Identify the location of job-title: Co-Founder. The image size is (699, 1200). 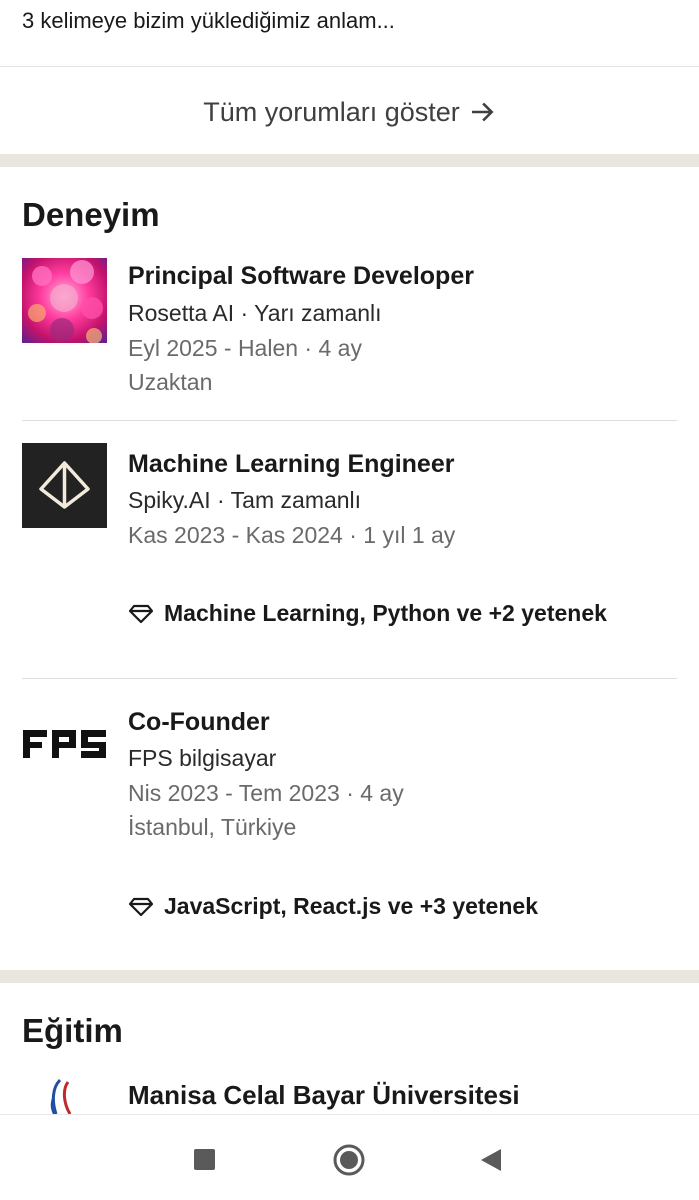
(199, 722).